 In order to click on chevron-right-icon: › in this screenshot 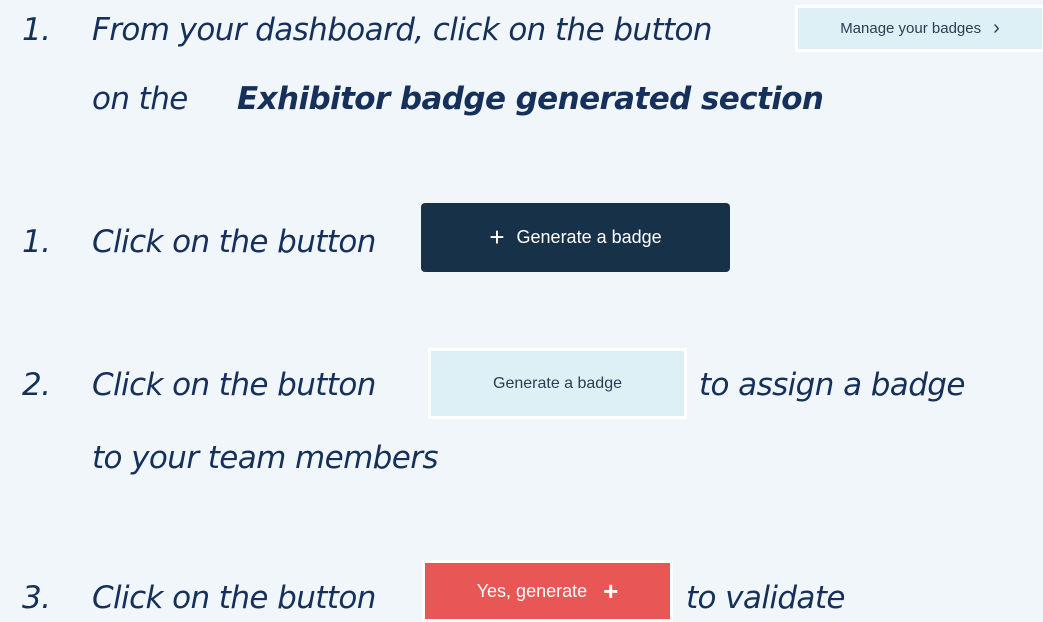, I will do `click(996, 28)`.